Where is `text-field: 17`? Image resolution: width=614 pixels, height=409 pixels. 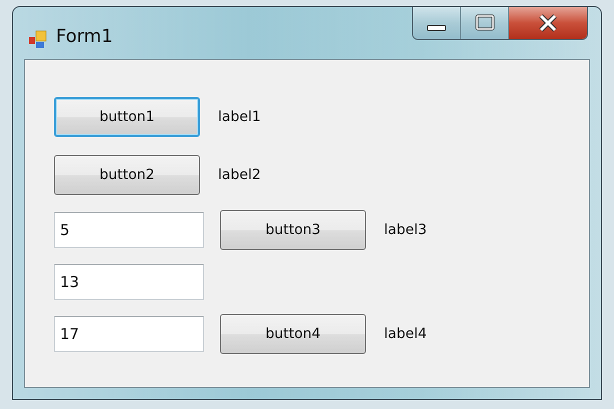 text-field: 17 is located at coordinates (129, 334).